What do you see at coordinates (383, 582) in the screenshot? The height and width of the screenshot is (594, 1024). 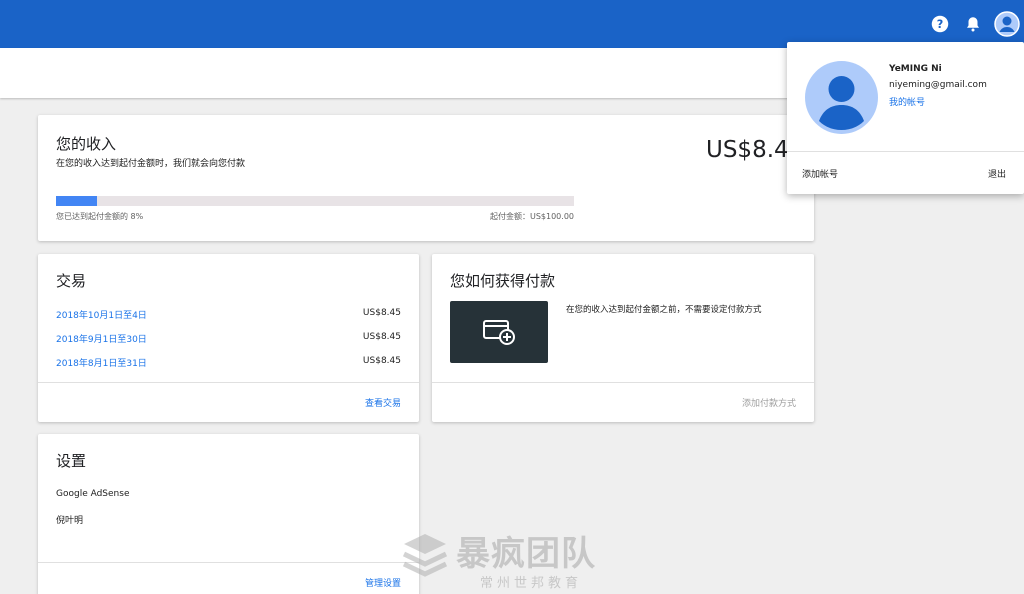 I see `manage-settings-link: 管理设置` at bounding box center [383, 582].